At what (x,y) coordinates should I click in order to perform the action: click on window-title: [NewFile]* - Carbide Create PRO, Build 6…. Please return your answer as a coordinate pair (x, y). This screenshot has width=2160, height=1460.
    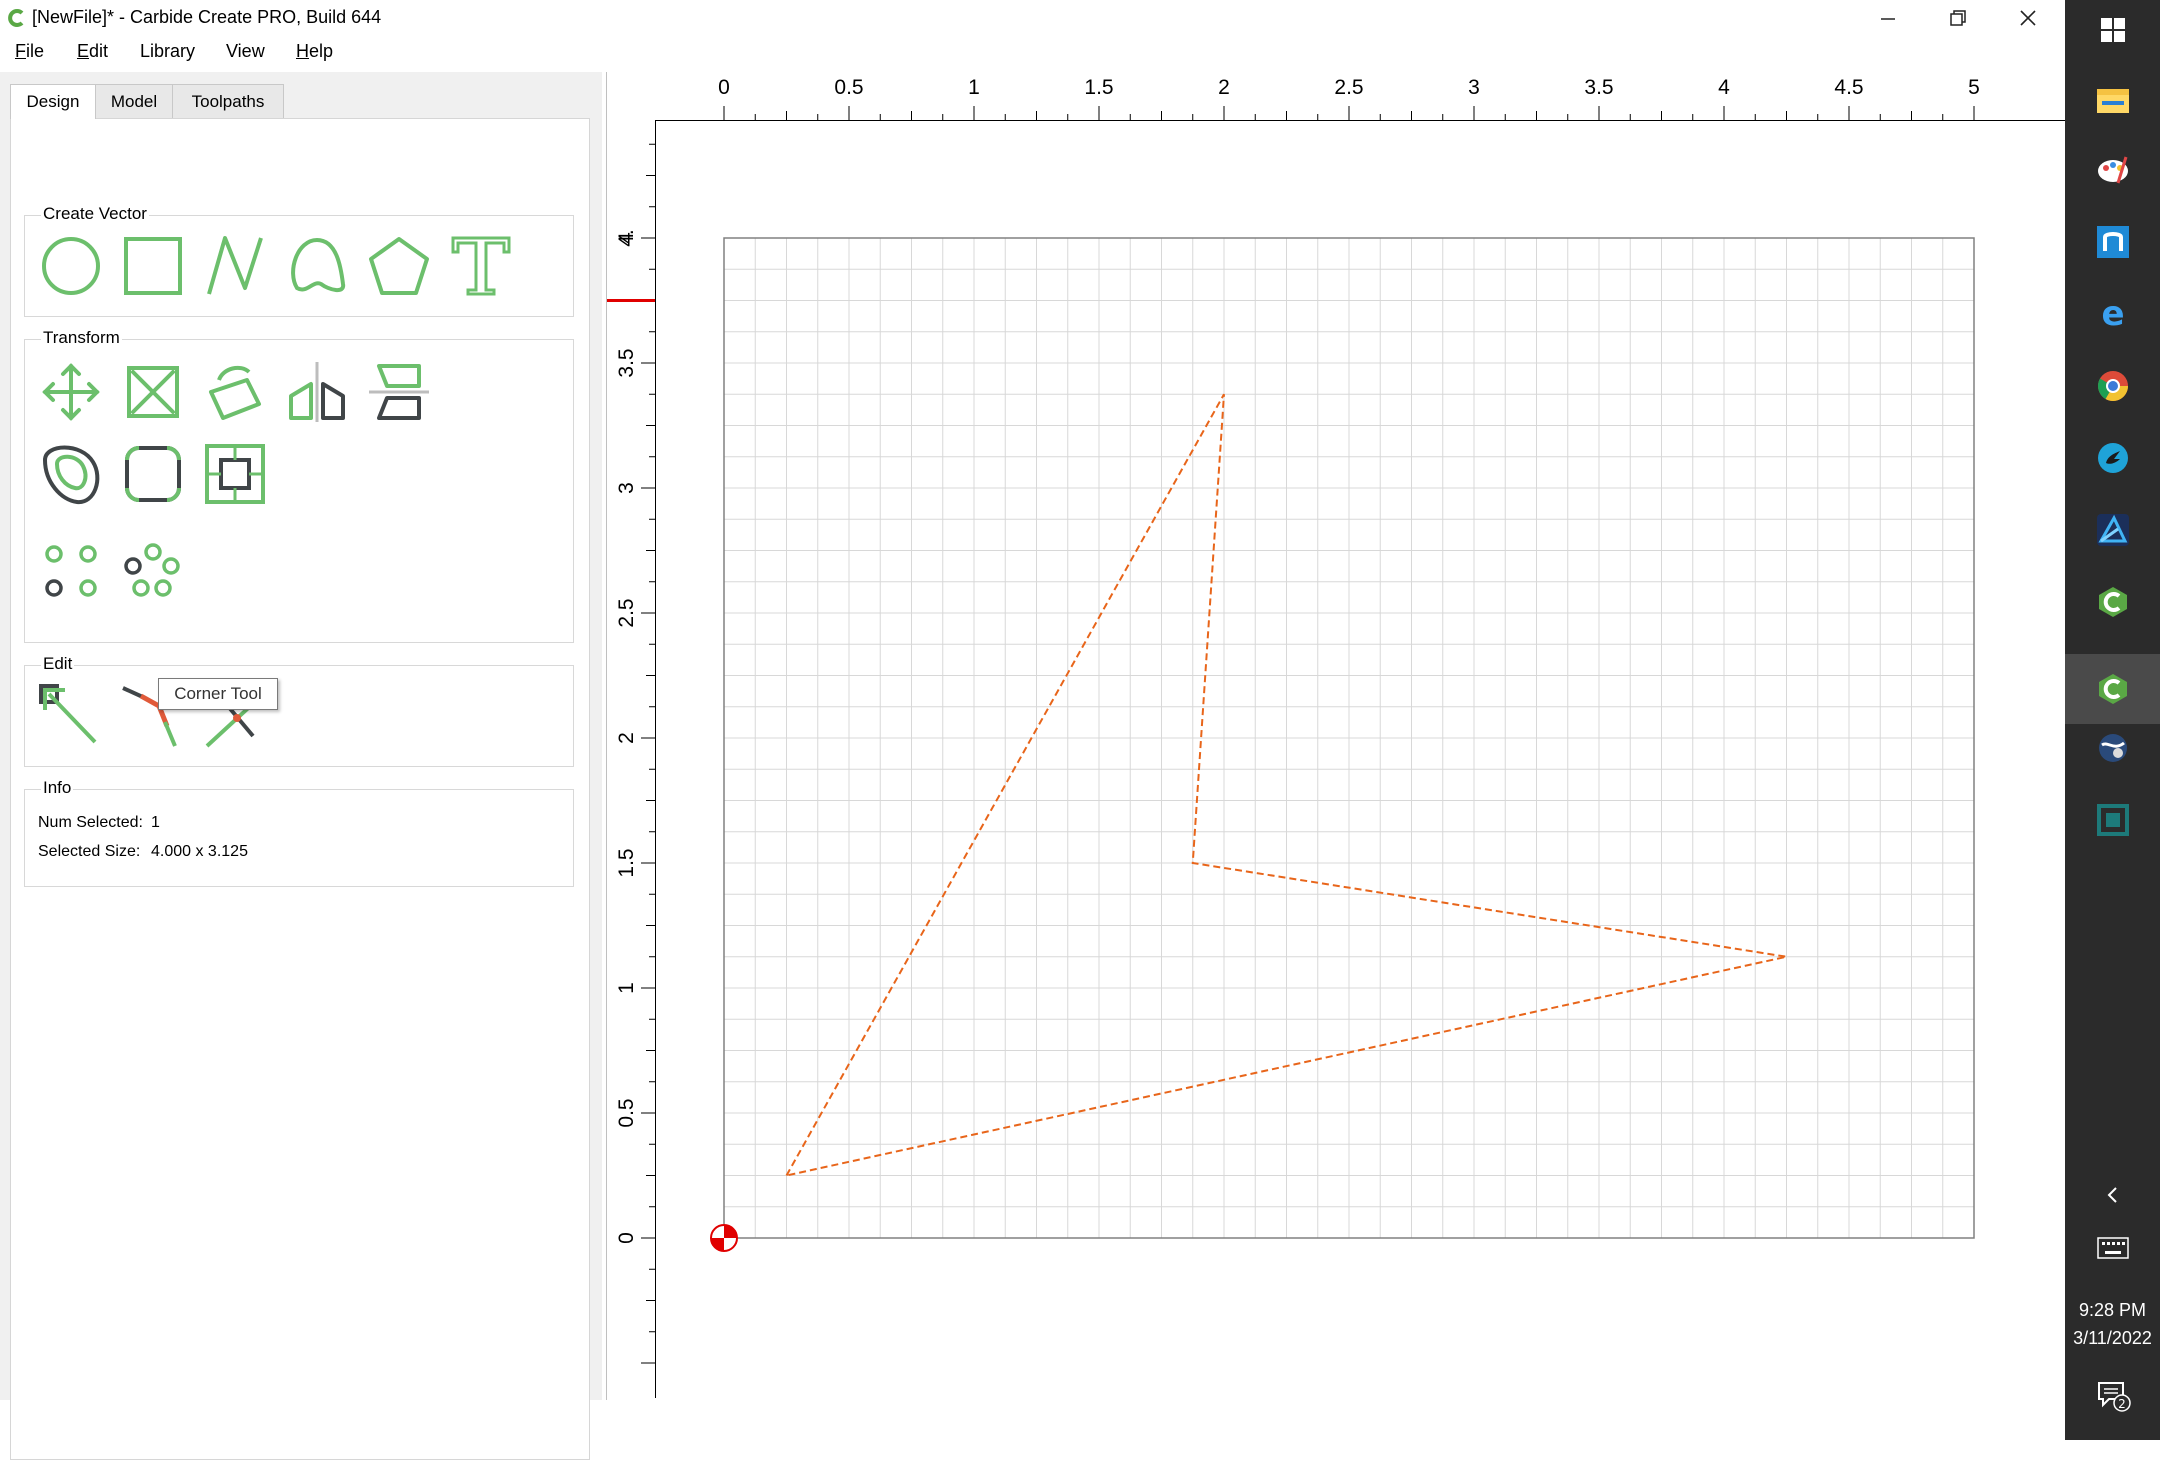
    Looking at the image, I should click on (207, 17).